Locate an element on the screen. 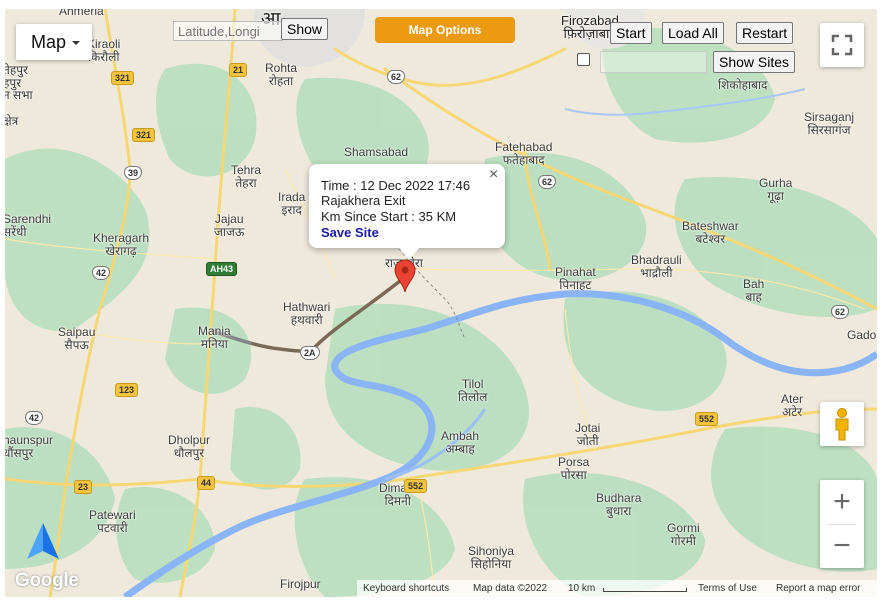 The image size is (883, 603). close-icon: × is located at coordinates (493, 175).